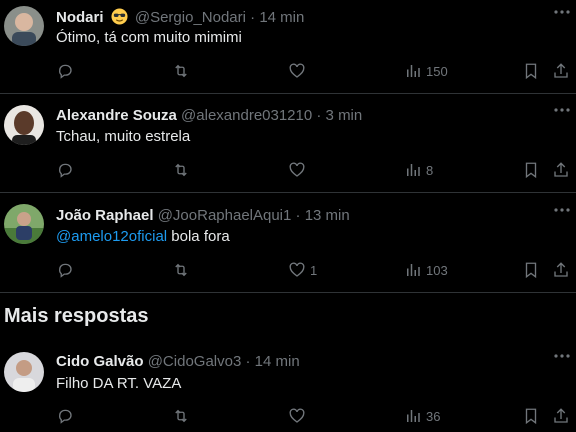  I want to click on views-button: 103, so click(426, 270).